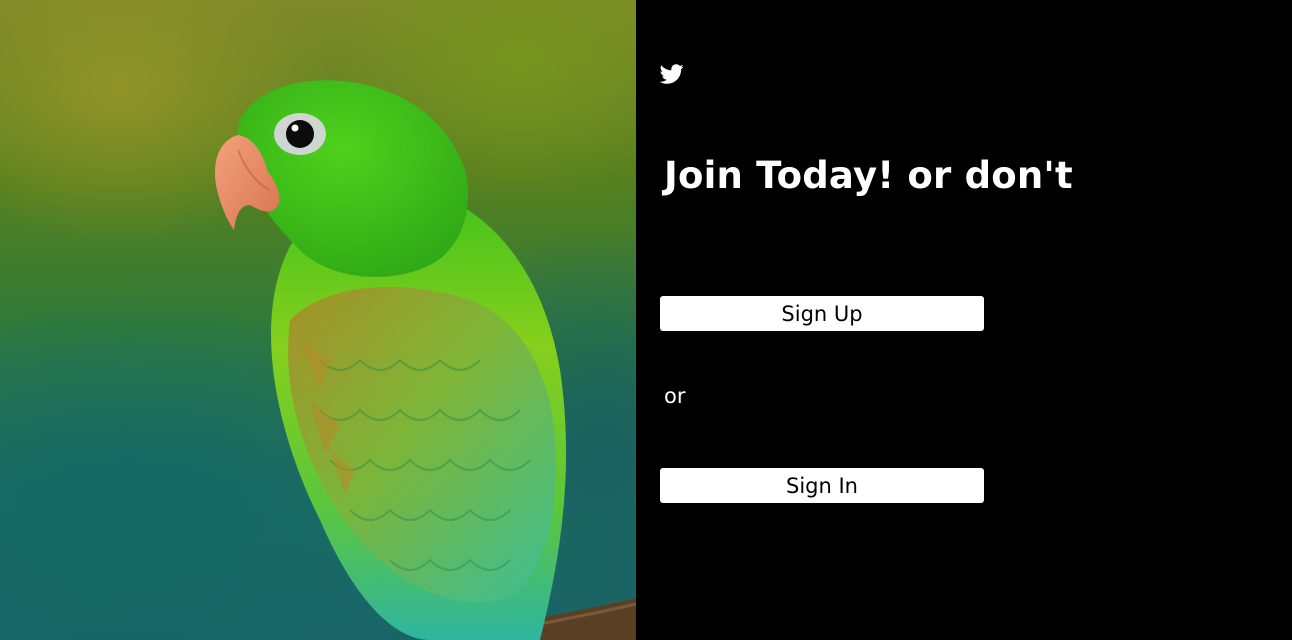 This screenshot has height=640, width=1292. I want to click on or-separator: or, so click(675, 396).